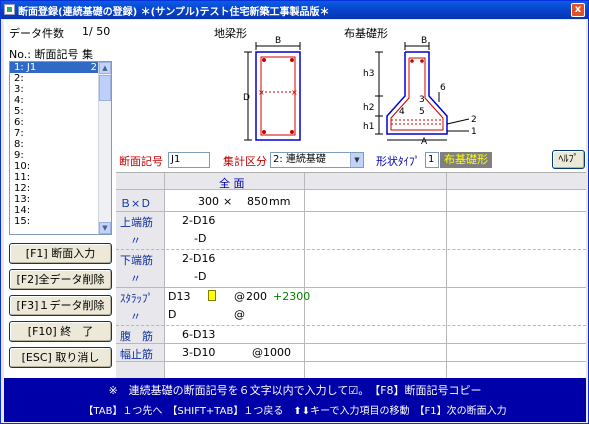 The width and height of the screenshot is (589, 424). What do you see at coordinates (179, 296) in the screenshot?
I see `stirrup-bar: D13` at bounding box center [179, 296].